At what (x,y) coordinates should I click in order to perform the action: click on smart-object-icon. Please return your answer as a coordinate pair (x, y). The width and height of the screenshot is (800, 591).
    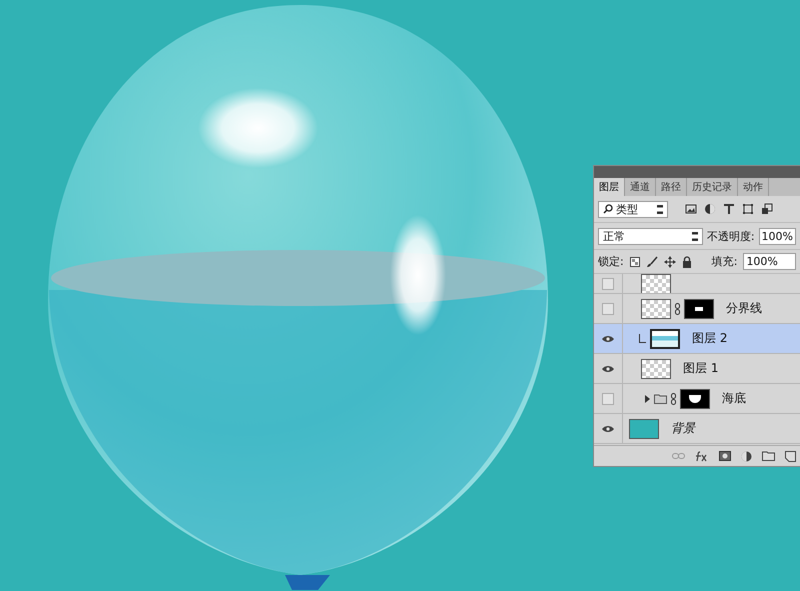
    Looking at the image, I should click on (767, 209).